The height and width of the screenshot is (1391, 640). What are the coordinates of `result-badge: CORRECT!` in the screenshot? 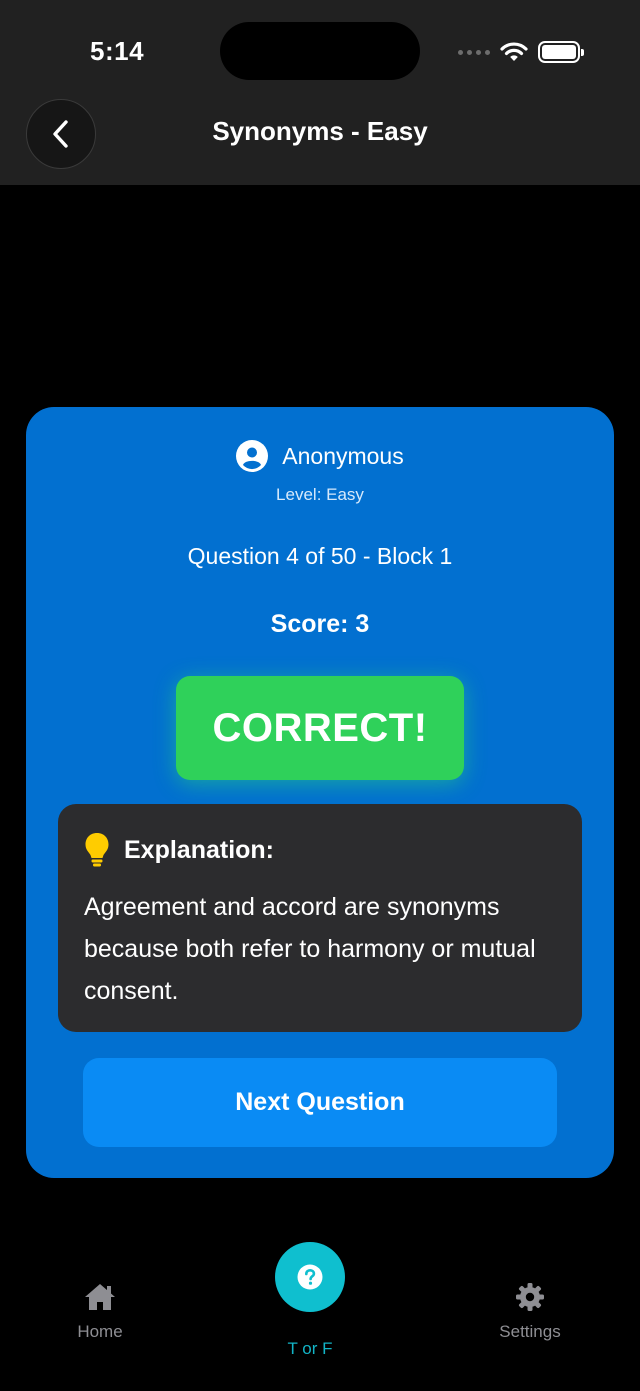 It's located at (320, 728).